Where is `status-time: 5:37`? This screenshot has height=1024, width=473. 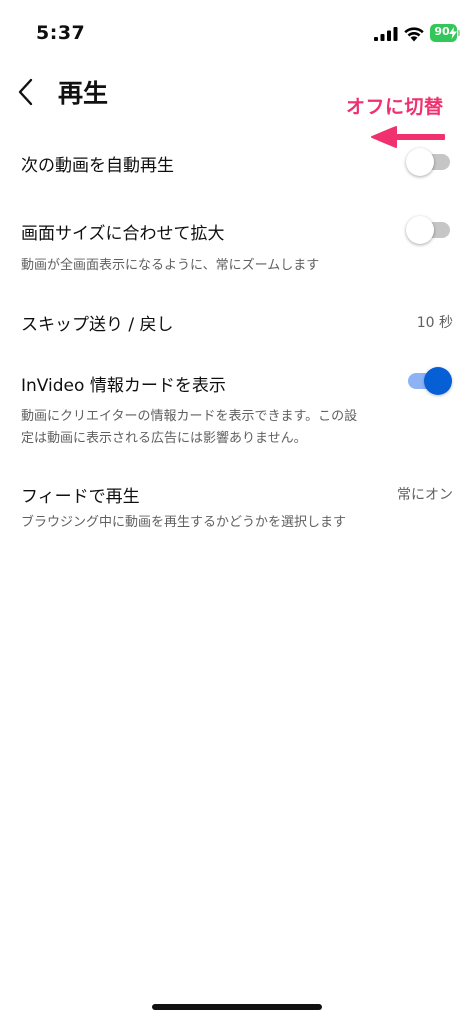 status-time: 5:37 is located at coordinates (61, 33).